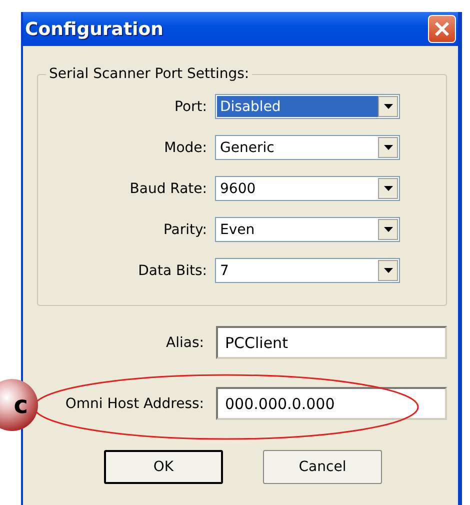 This screenshot has height=505, width=470. Describe the element at coordinates (185, 342) in the screenshot. I see `field-label: Alias:` at that location.